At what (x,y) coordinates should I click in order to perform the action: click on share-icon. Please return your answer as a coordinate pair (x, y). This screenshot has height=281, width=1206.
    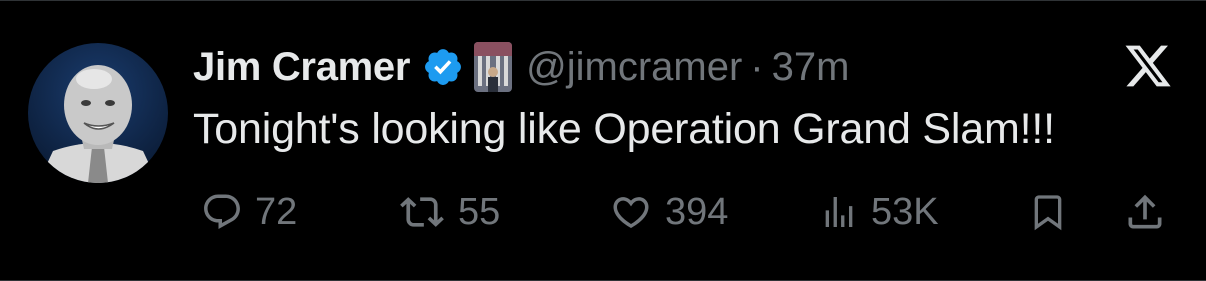
    Looking at the image, I should click on (1145, 211).